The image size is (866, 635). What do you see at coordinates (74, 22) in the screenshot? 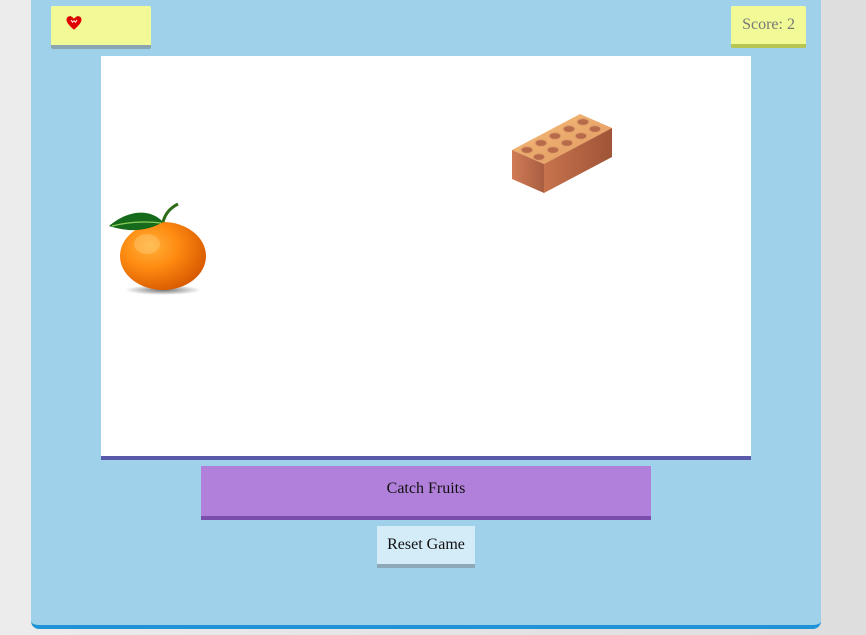
I see `heart-icon` at bounding box center [74, 22].